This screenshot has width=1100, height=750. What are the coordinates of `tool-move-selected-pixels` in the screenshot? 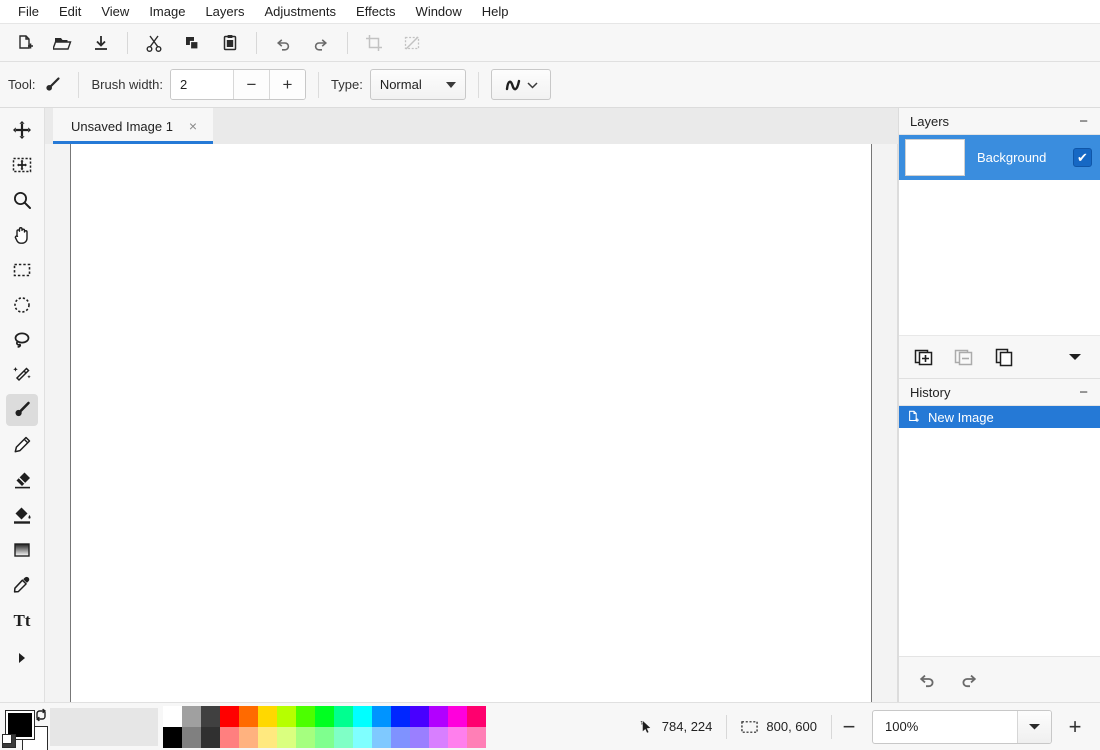 It's located at (22, 130).